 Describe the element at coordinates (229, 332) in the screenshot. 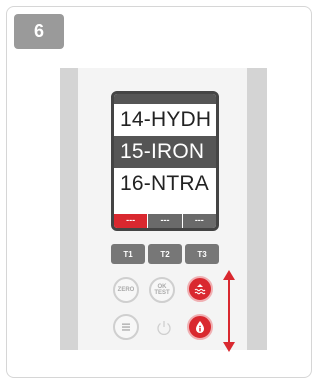

I see `arrow-down-icon` at that location.